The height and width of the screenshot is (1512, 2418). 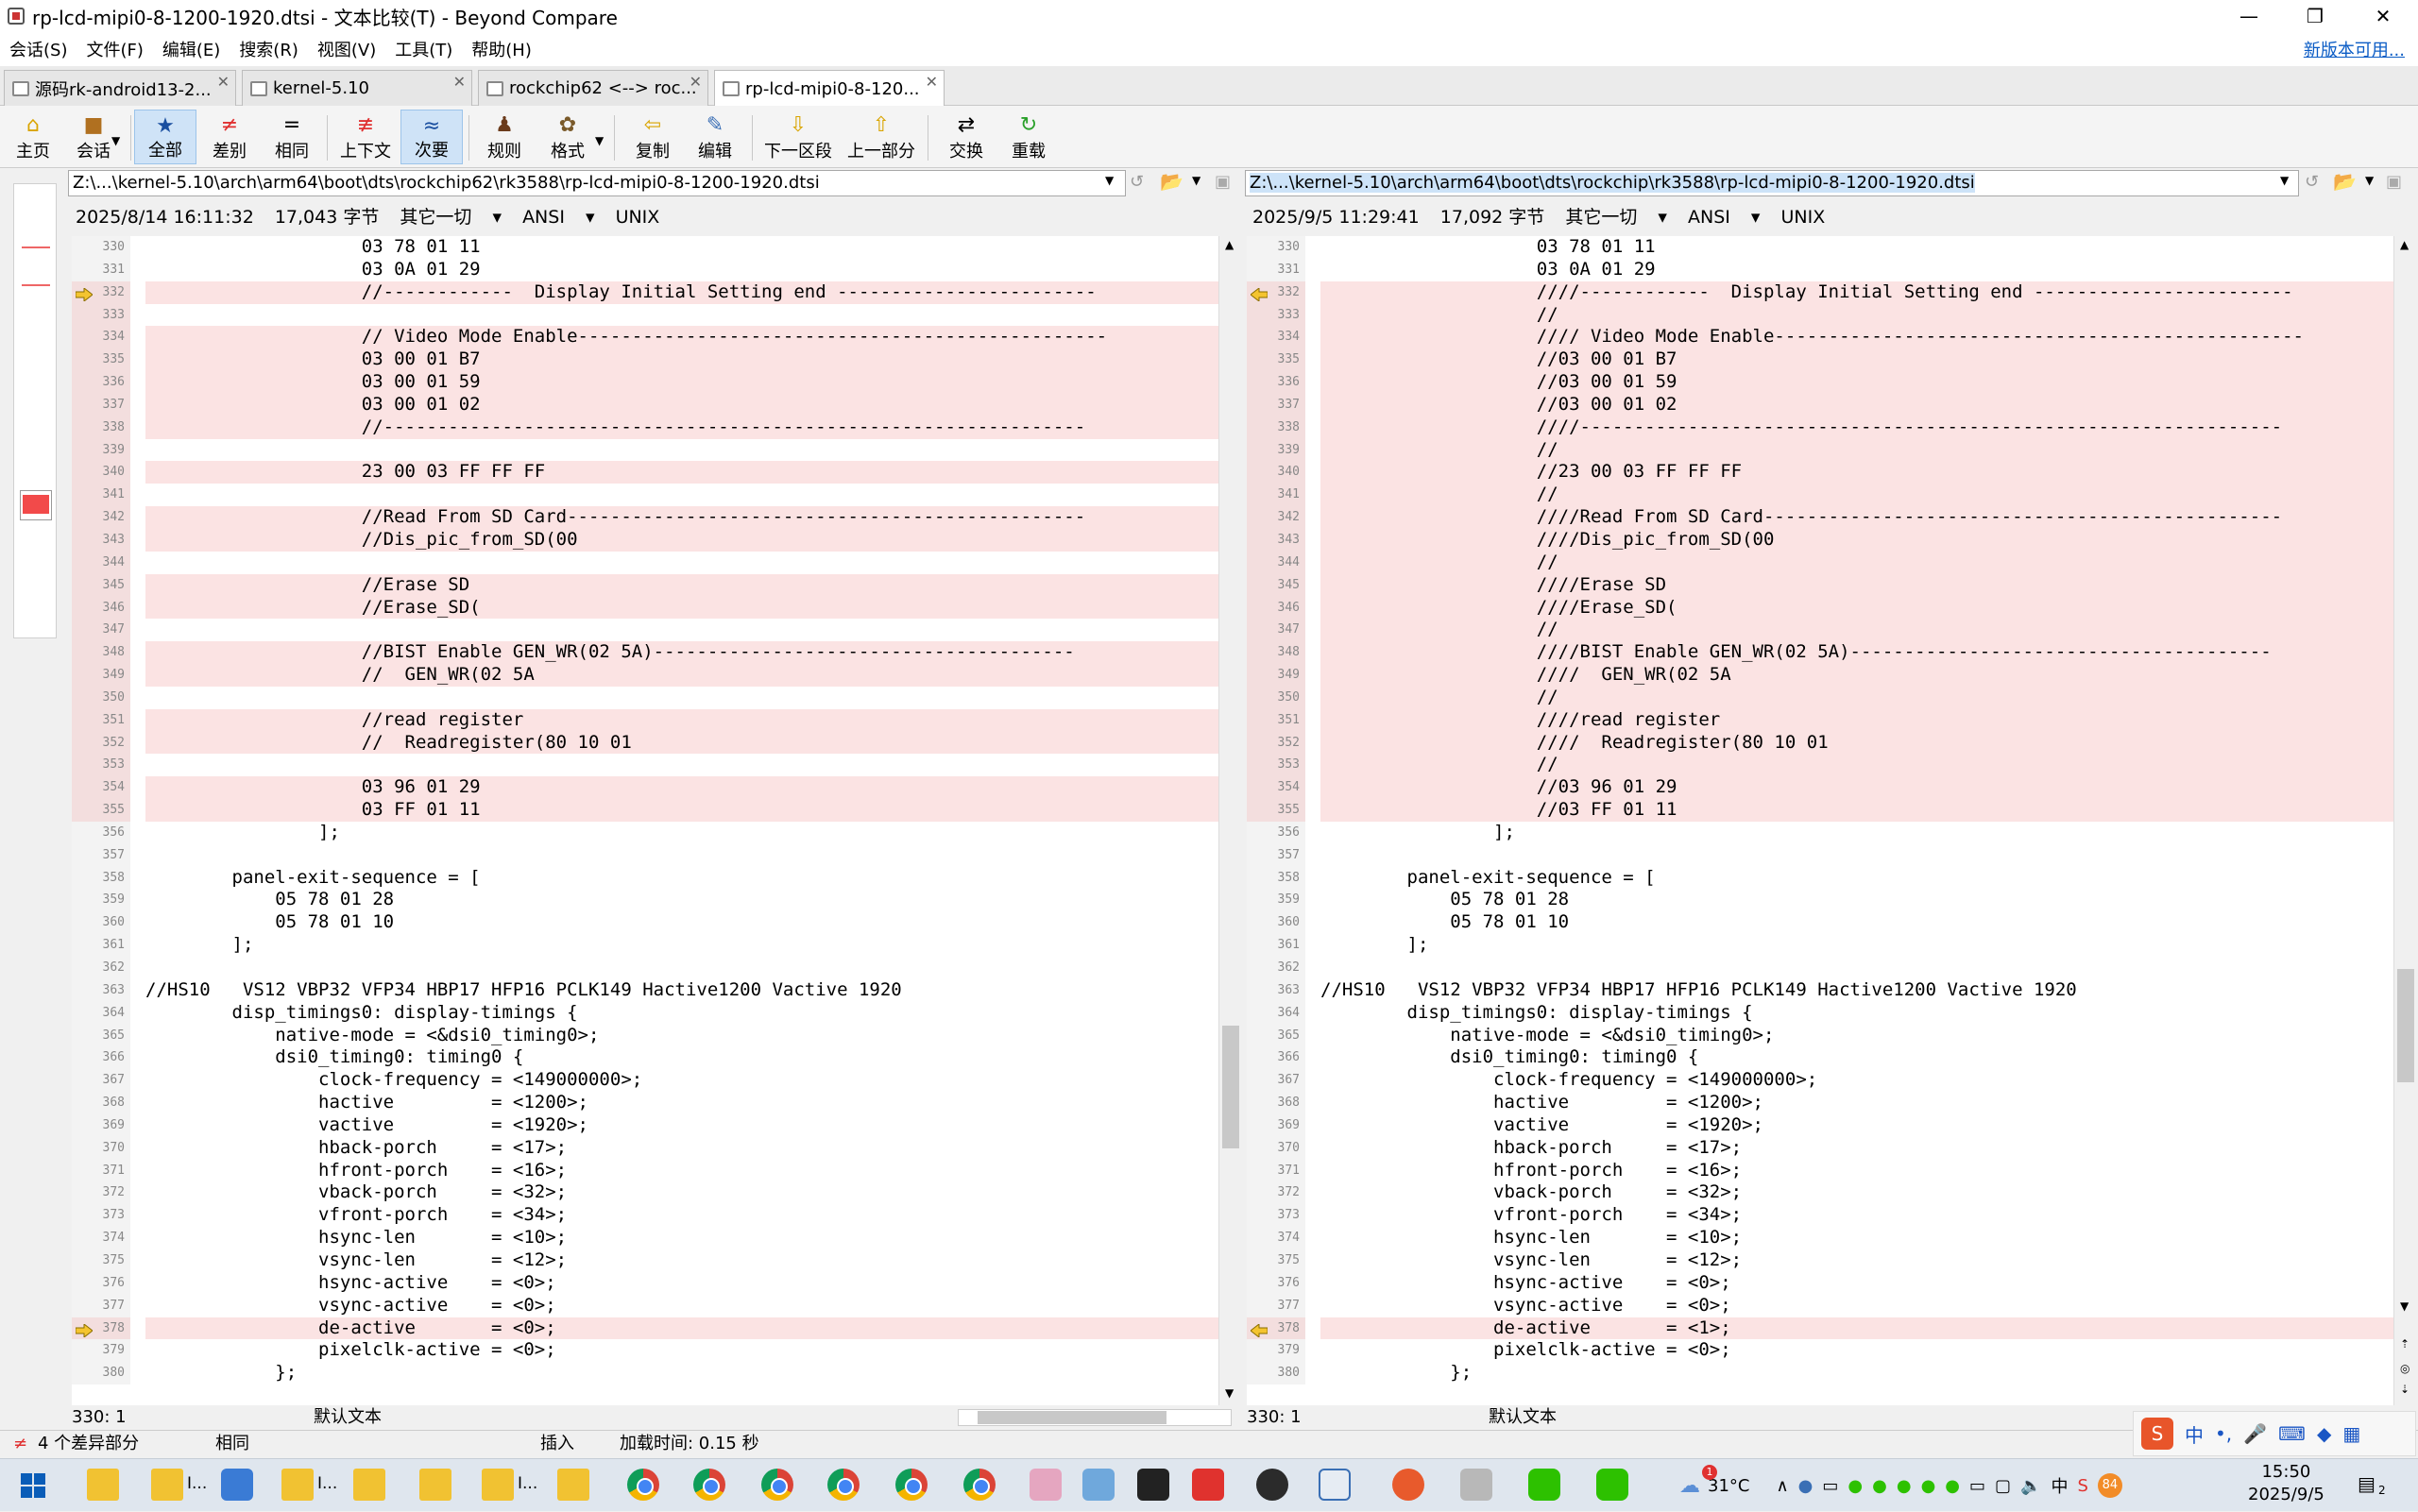 What do you see at coordinates (1820, 1328) in the screenshot?
I see `right-code-line: 378 de-active = <1>;` at bounding box center [1820, 1328].